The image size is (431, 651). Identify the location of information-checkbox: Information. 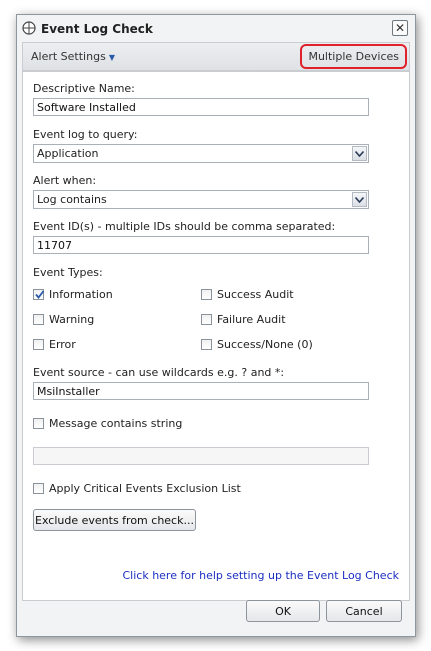
(73, 294).